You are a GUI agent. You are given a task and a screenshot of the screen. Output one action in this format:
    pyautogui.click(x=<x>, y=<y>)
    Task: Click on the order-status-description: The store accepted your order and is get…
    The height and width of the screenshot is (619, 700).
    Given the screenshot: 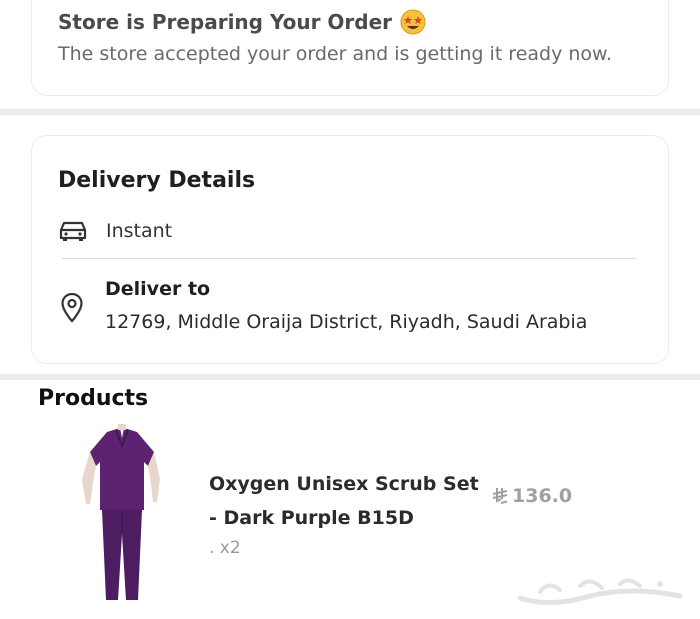 What is the action you would take?
    pyautogui.click(x=335, y=54)
    